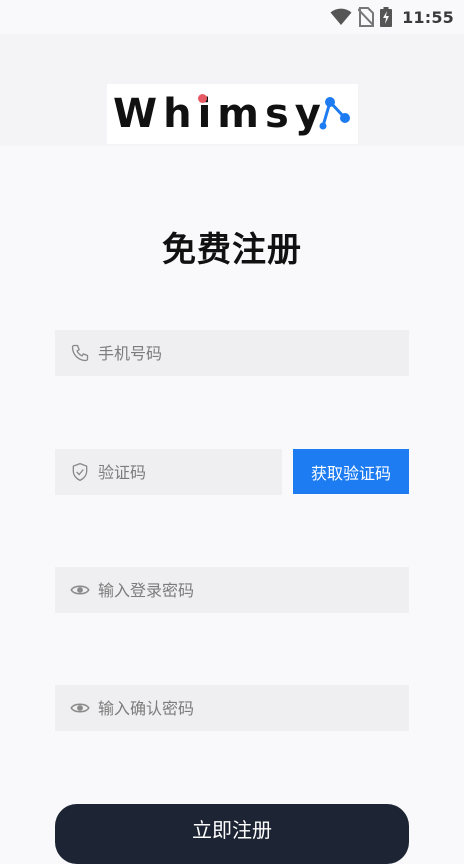 This screenshot has width=464, height=864. What do you see at coordinates (333, 115) in the screenshot?
I see `logo-network-icon` at bounding box center [333, 115].